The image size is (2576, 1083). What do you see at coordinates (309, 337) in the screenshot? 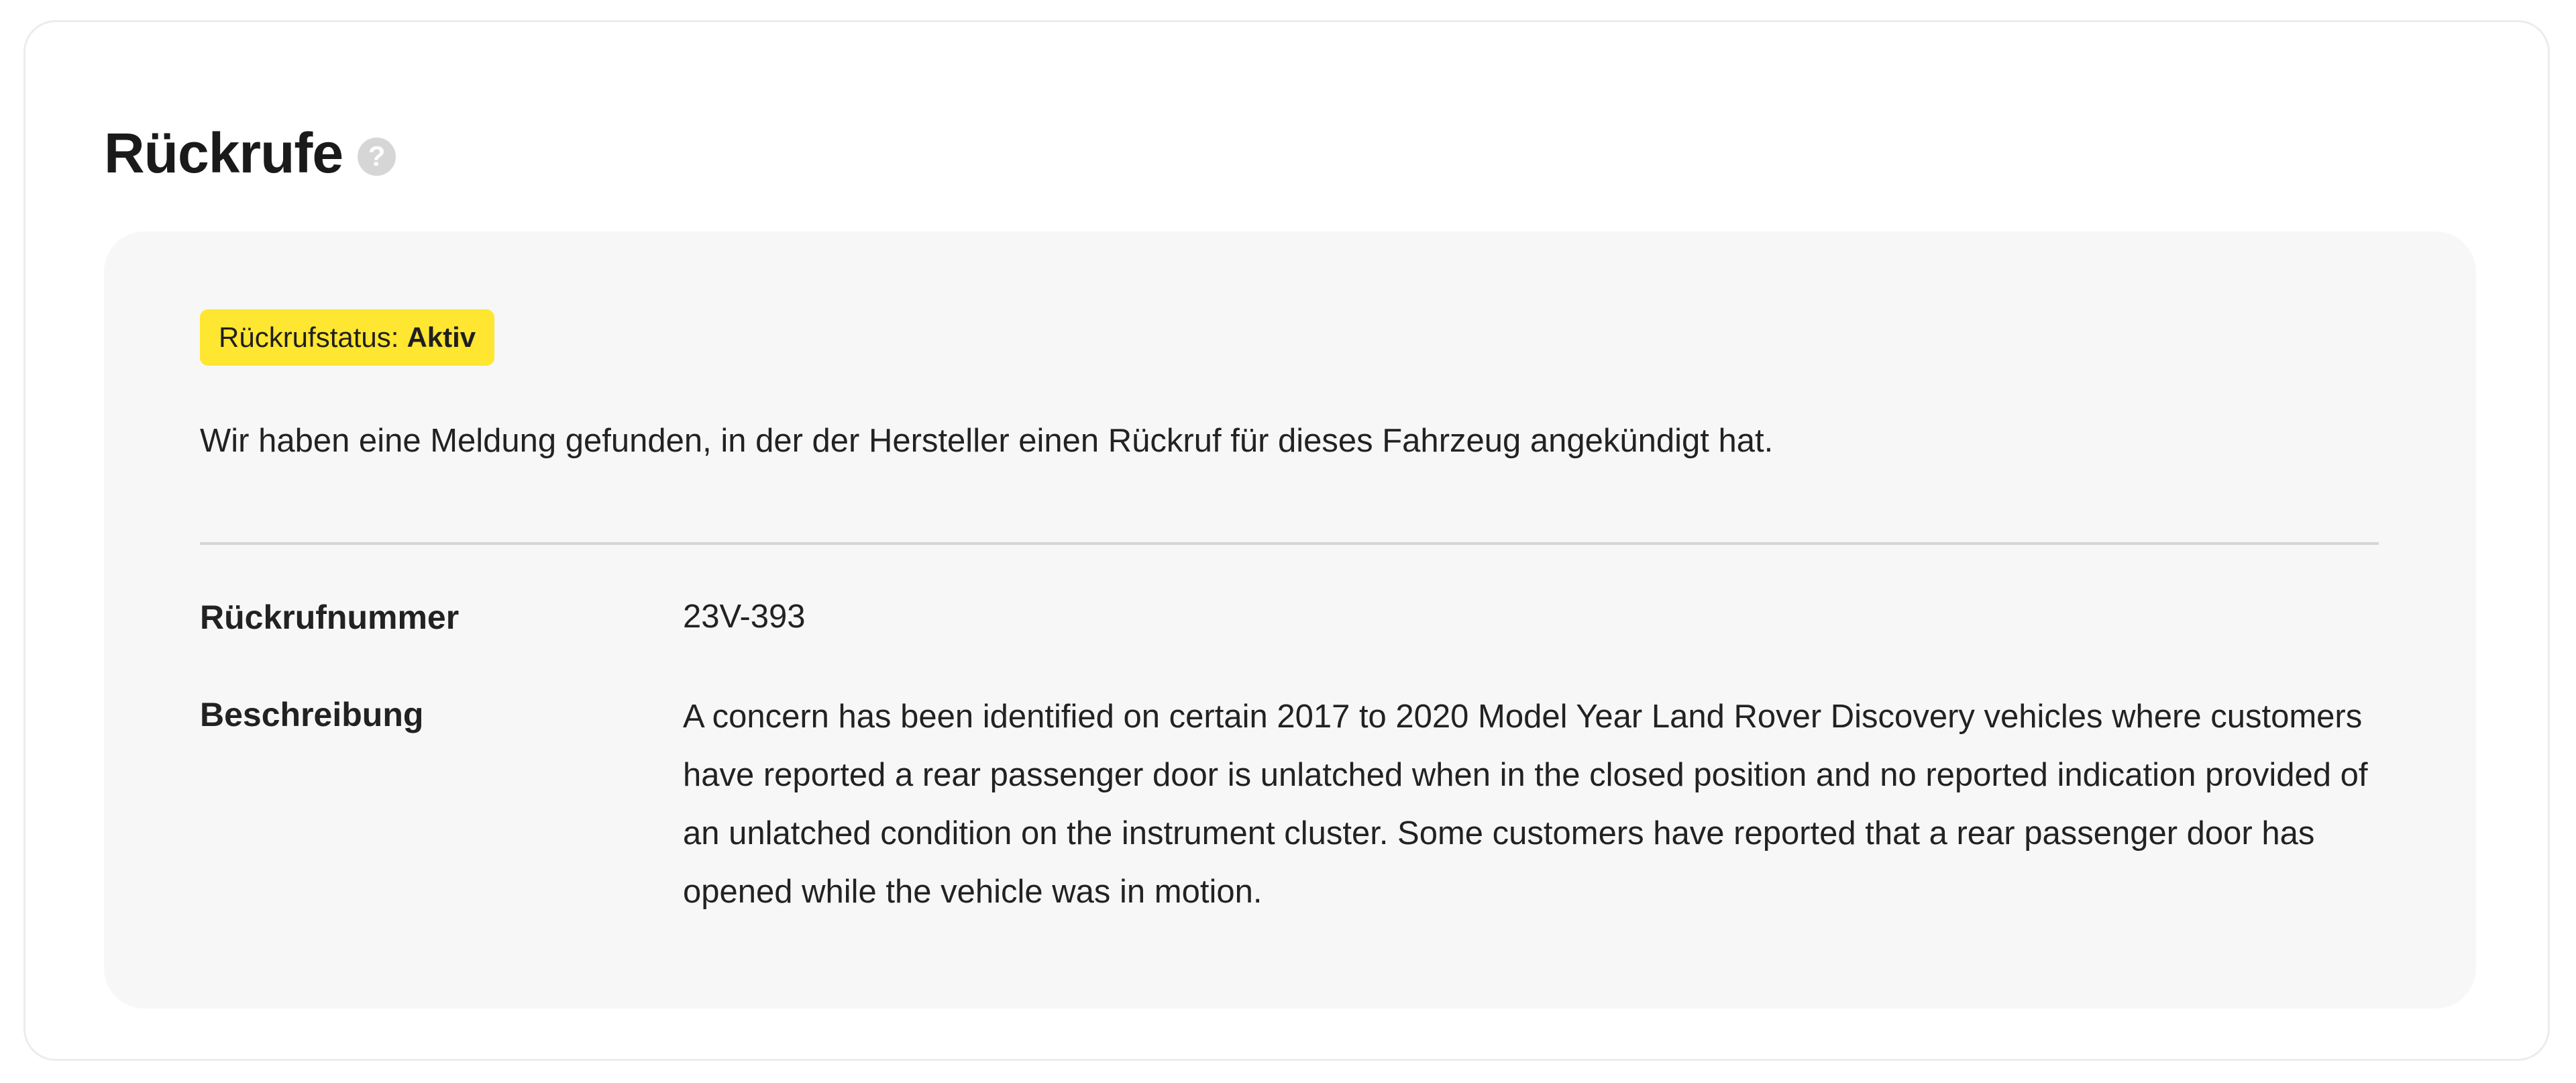
I see `status-label: Rückrufstatus:` at bounding box center [309, 337].